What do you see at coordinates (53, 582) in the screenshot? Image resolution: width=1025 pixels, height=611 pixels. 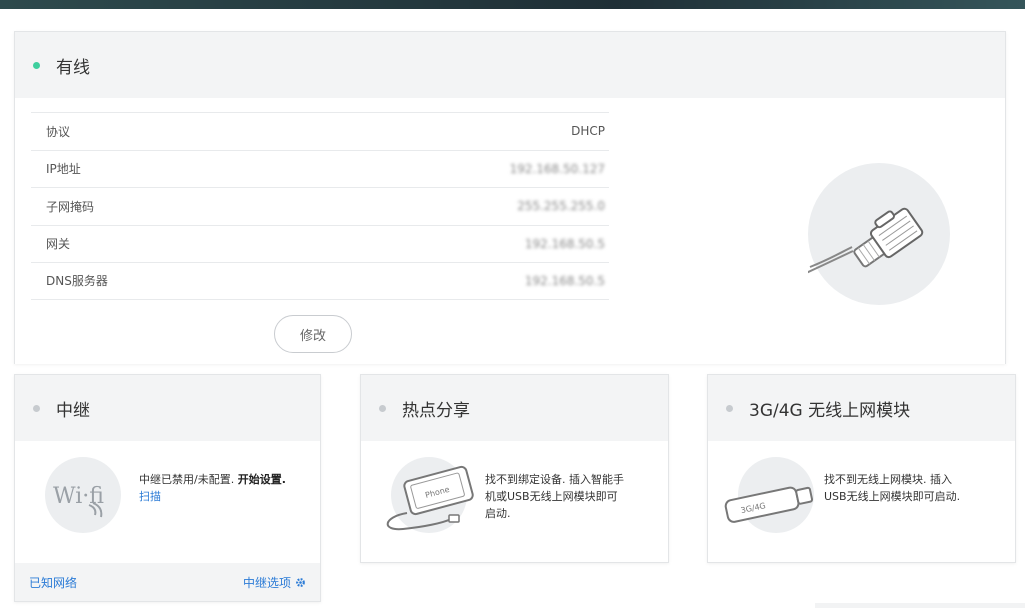 I see `known-networks-link: 已知网络` at bounding box center [53, 582].